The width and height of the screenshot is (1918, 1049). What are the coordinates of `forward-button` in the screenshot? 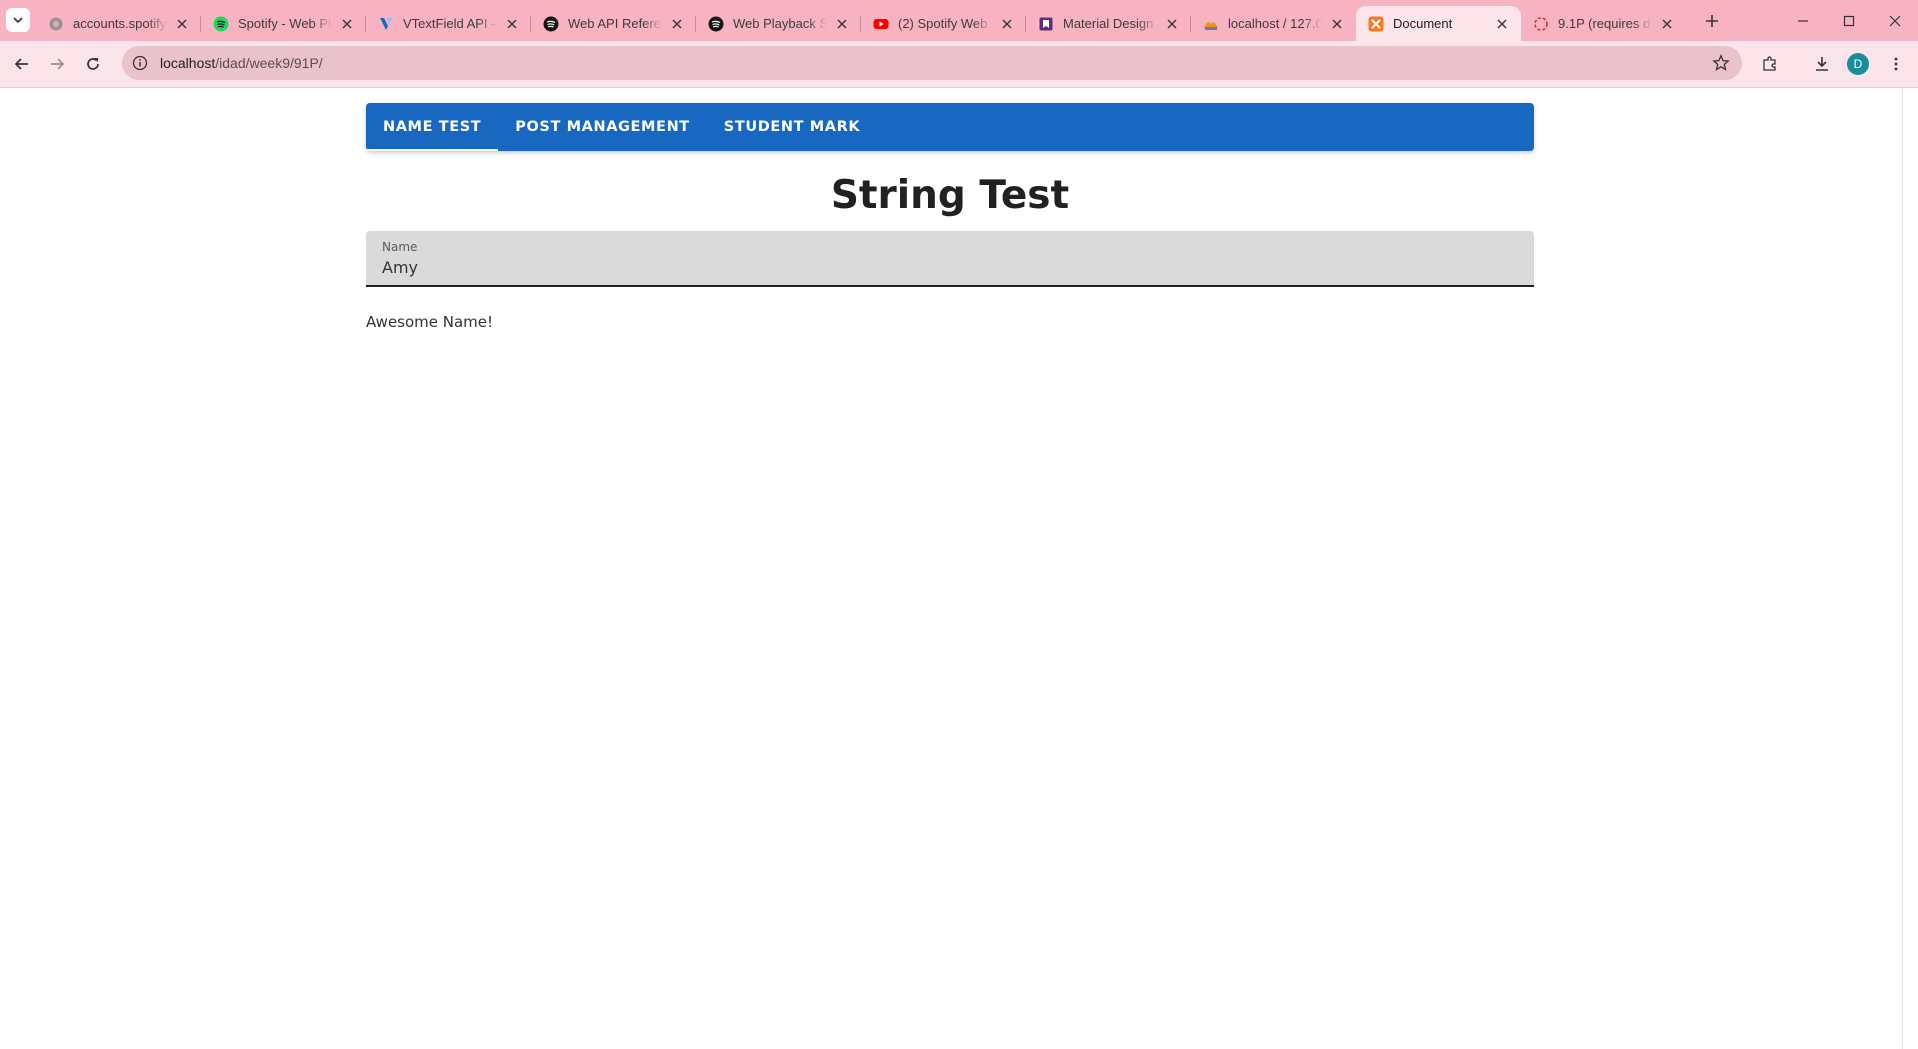 It's located at (57, 64).